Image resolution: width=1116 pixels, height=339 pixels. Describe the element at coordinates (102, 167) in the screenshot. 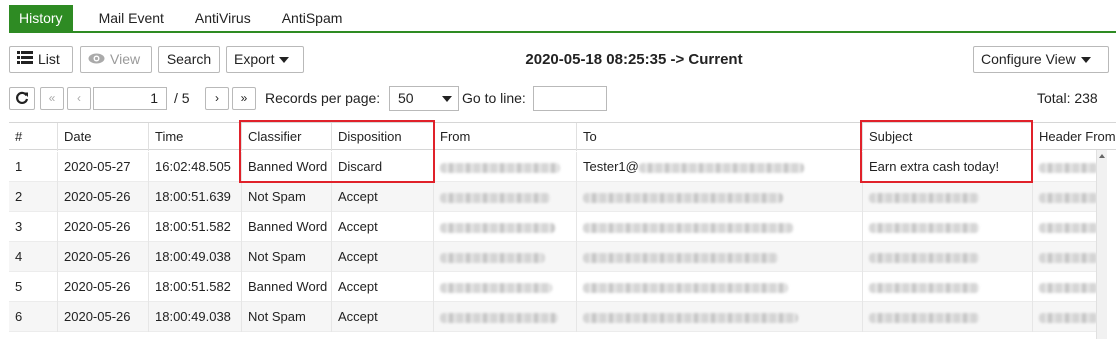

I see `cell-date: 2020-05-27` at that location.